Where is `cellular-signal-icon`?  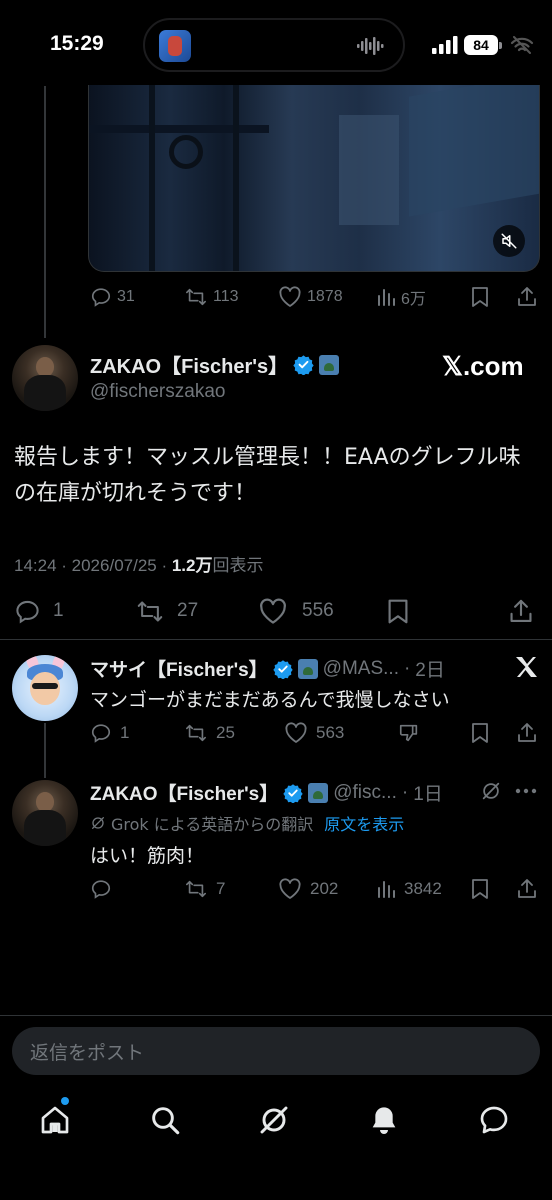 cellular-signal-icon is located at coordinates (445, 45).